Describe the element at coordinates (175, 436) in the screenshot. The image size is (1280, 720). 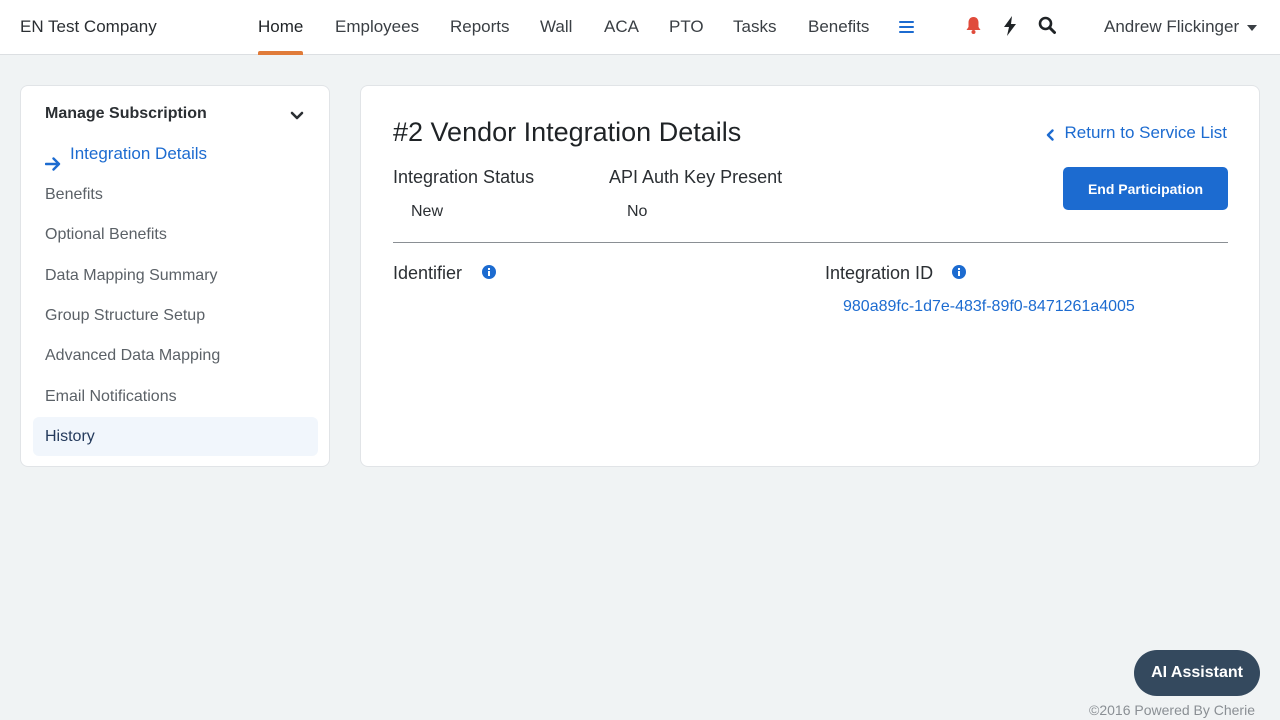
I see `sidebar-item-history: History` at that location.